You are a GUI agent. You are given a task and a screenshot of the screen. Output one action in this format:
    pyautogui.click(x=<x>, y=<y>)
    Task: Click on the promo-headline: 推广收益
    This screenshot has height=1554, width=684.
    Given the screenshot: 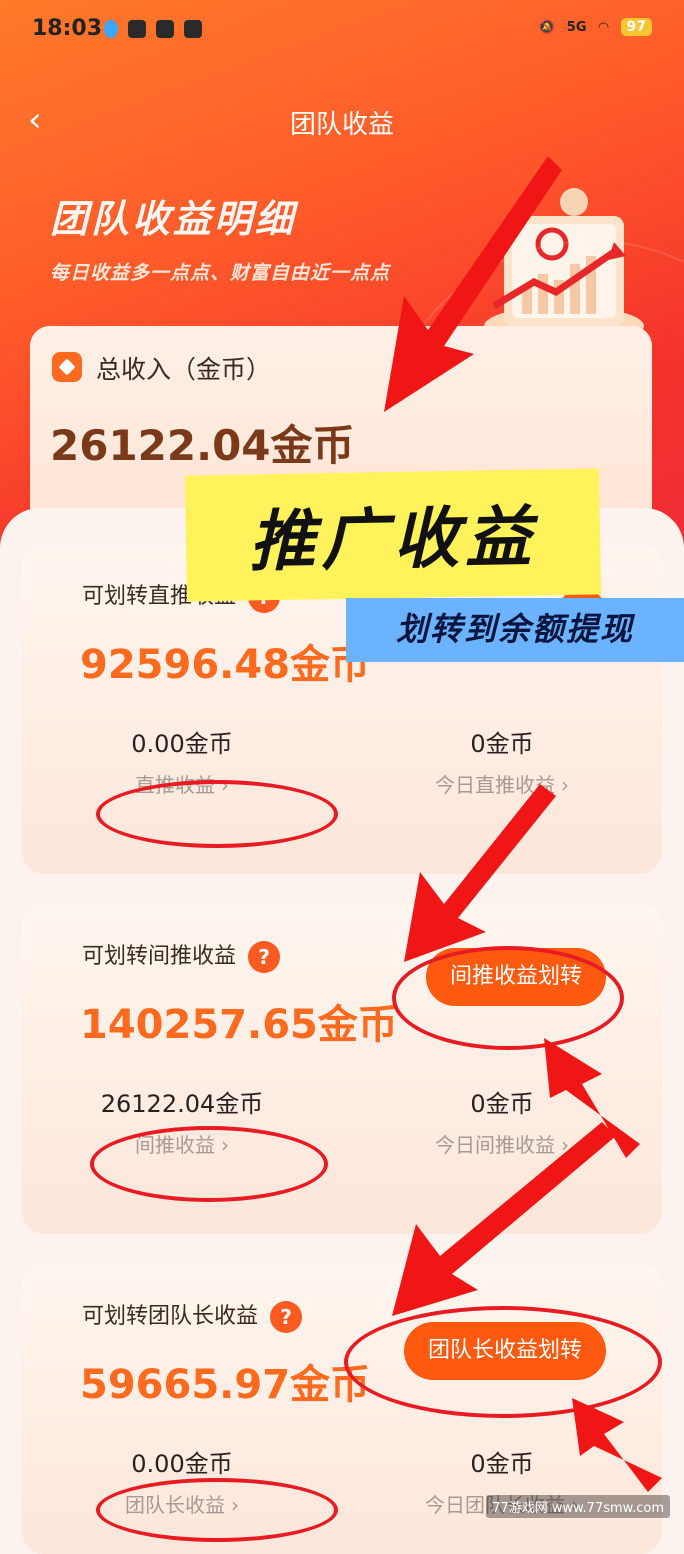 What is the action you would take?
    pyautogui.click(x=393, y=539)
    